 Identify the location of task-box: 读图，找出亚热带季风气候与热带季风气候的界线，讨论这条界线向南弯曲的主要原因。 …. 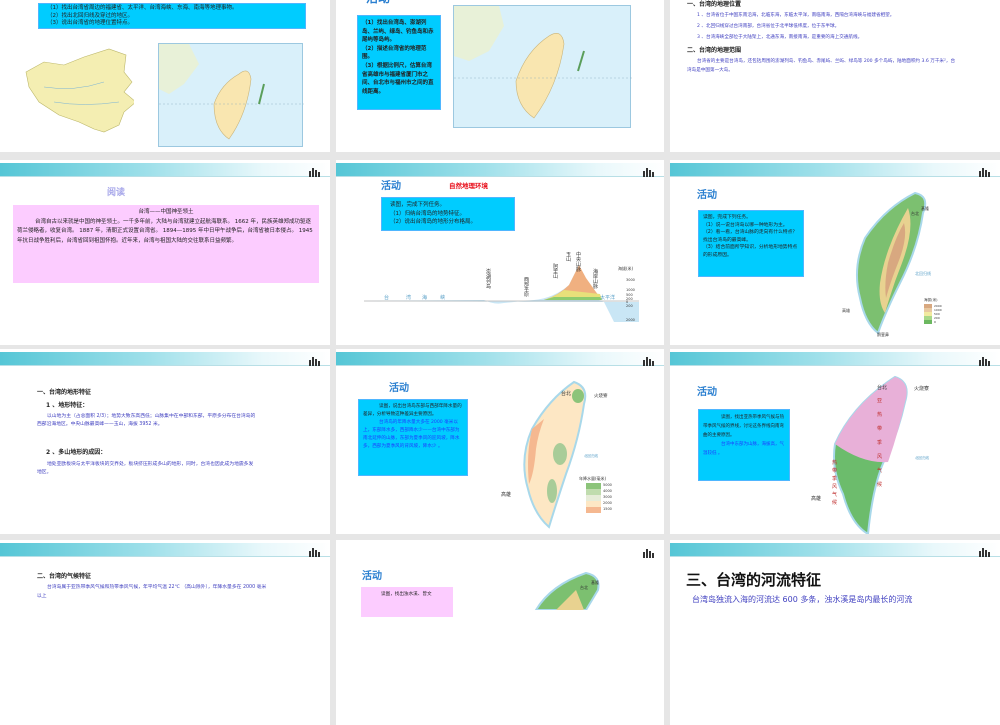
(744, 445).